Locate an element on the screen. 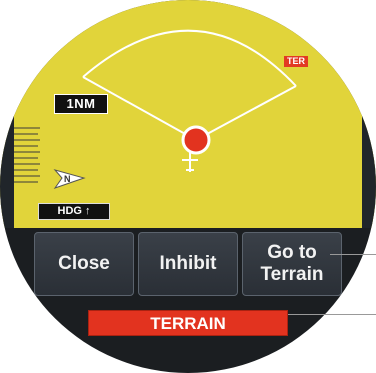  callout-line-go-to-terrain is located at coordinates (353, 254).